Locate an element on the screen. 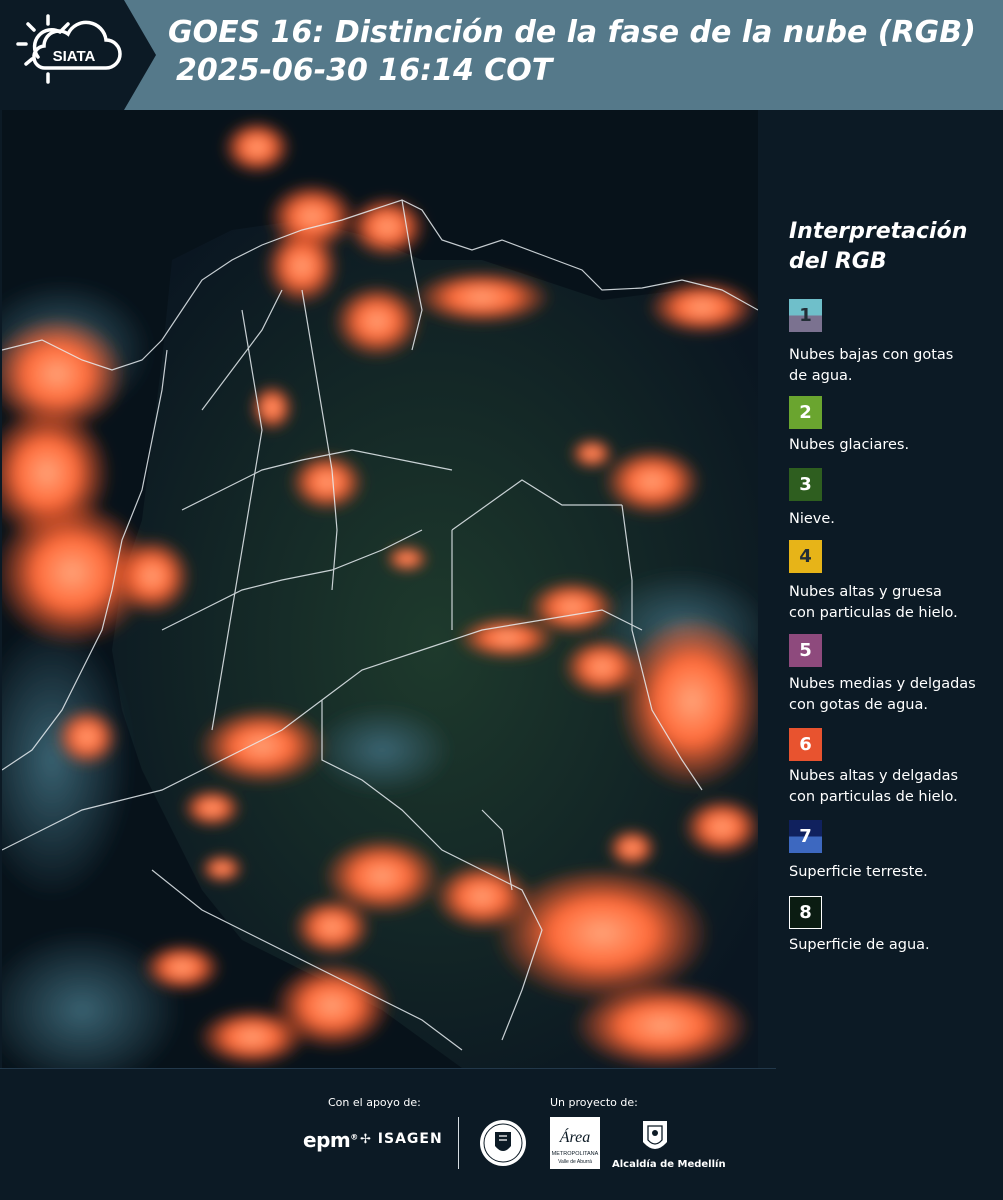  legend-swatch-3: 3 is located at coordinates (805, 484).